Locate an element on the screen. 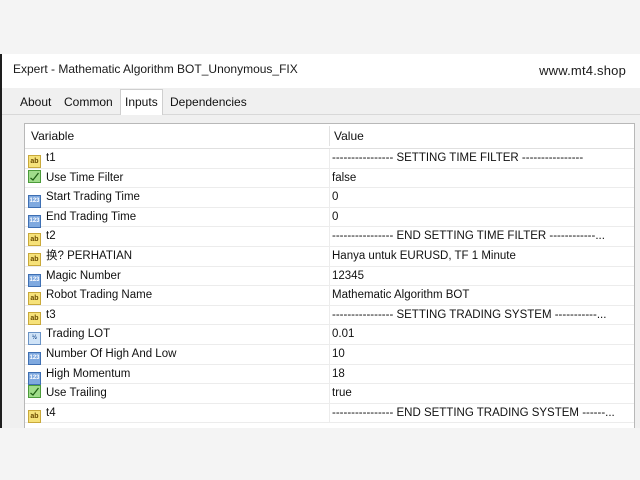  variable-name: End Trading Time is located at coordinates (91, 216).